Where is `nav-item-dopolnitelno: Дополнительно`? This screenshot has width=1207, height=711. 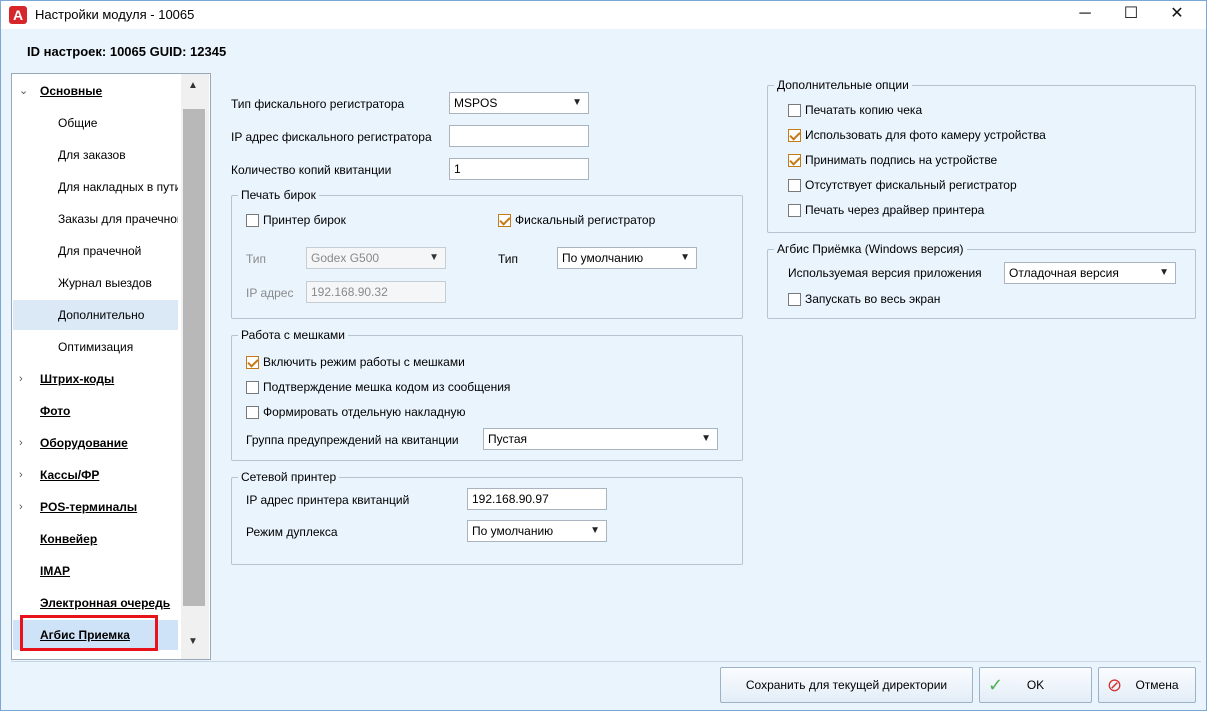
nav-item-dopolnitelno: Дополнительно is located at coordinates (95, 315).